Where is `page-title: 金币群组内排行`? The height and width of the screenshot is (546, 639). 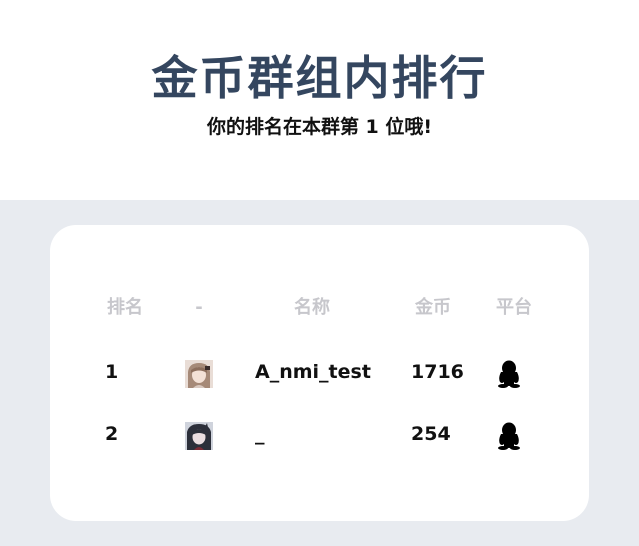 page-title: 金币群组内排行 is located at coordinates (319, 78).